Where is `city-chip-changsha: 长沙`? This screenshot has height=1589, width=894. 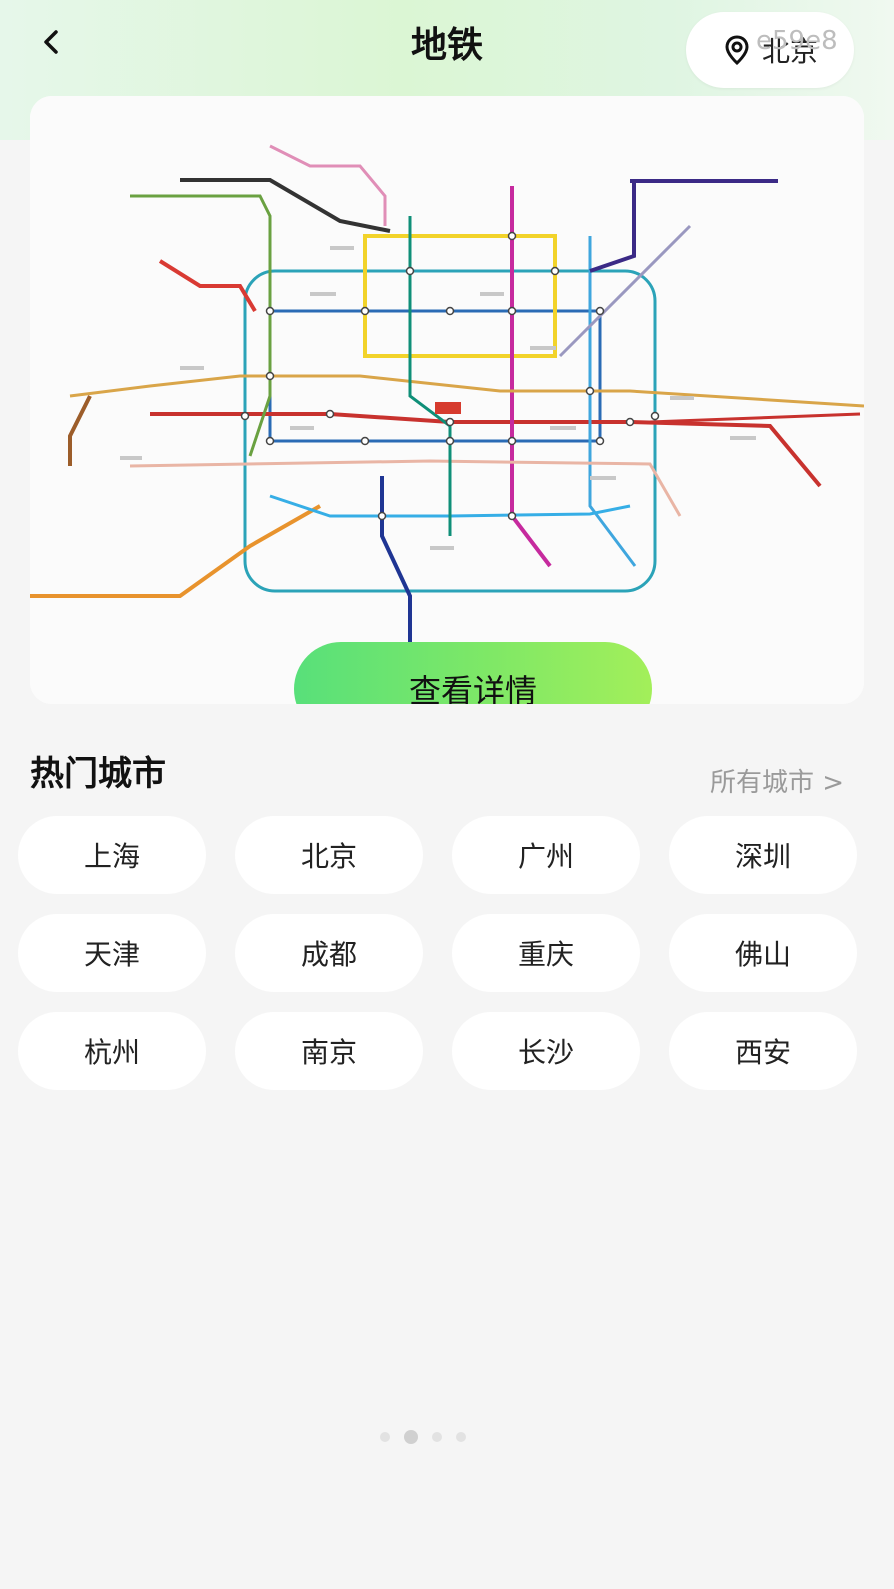
city-chip-changsha: 长沙 is located at coordinates (546, 1051).